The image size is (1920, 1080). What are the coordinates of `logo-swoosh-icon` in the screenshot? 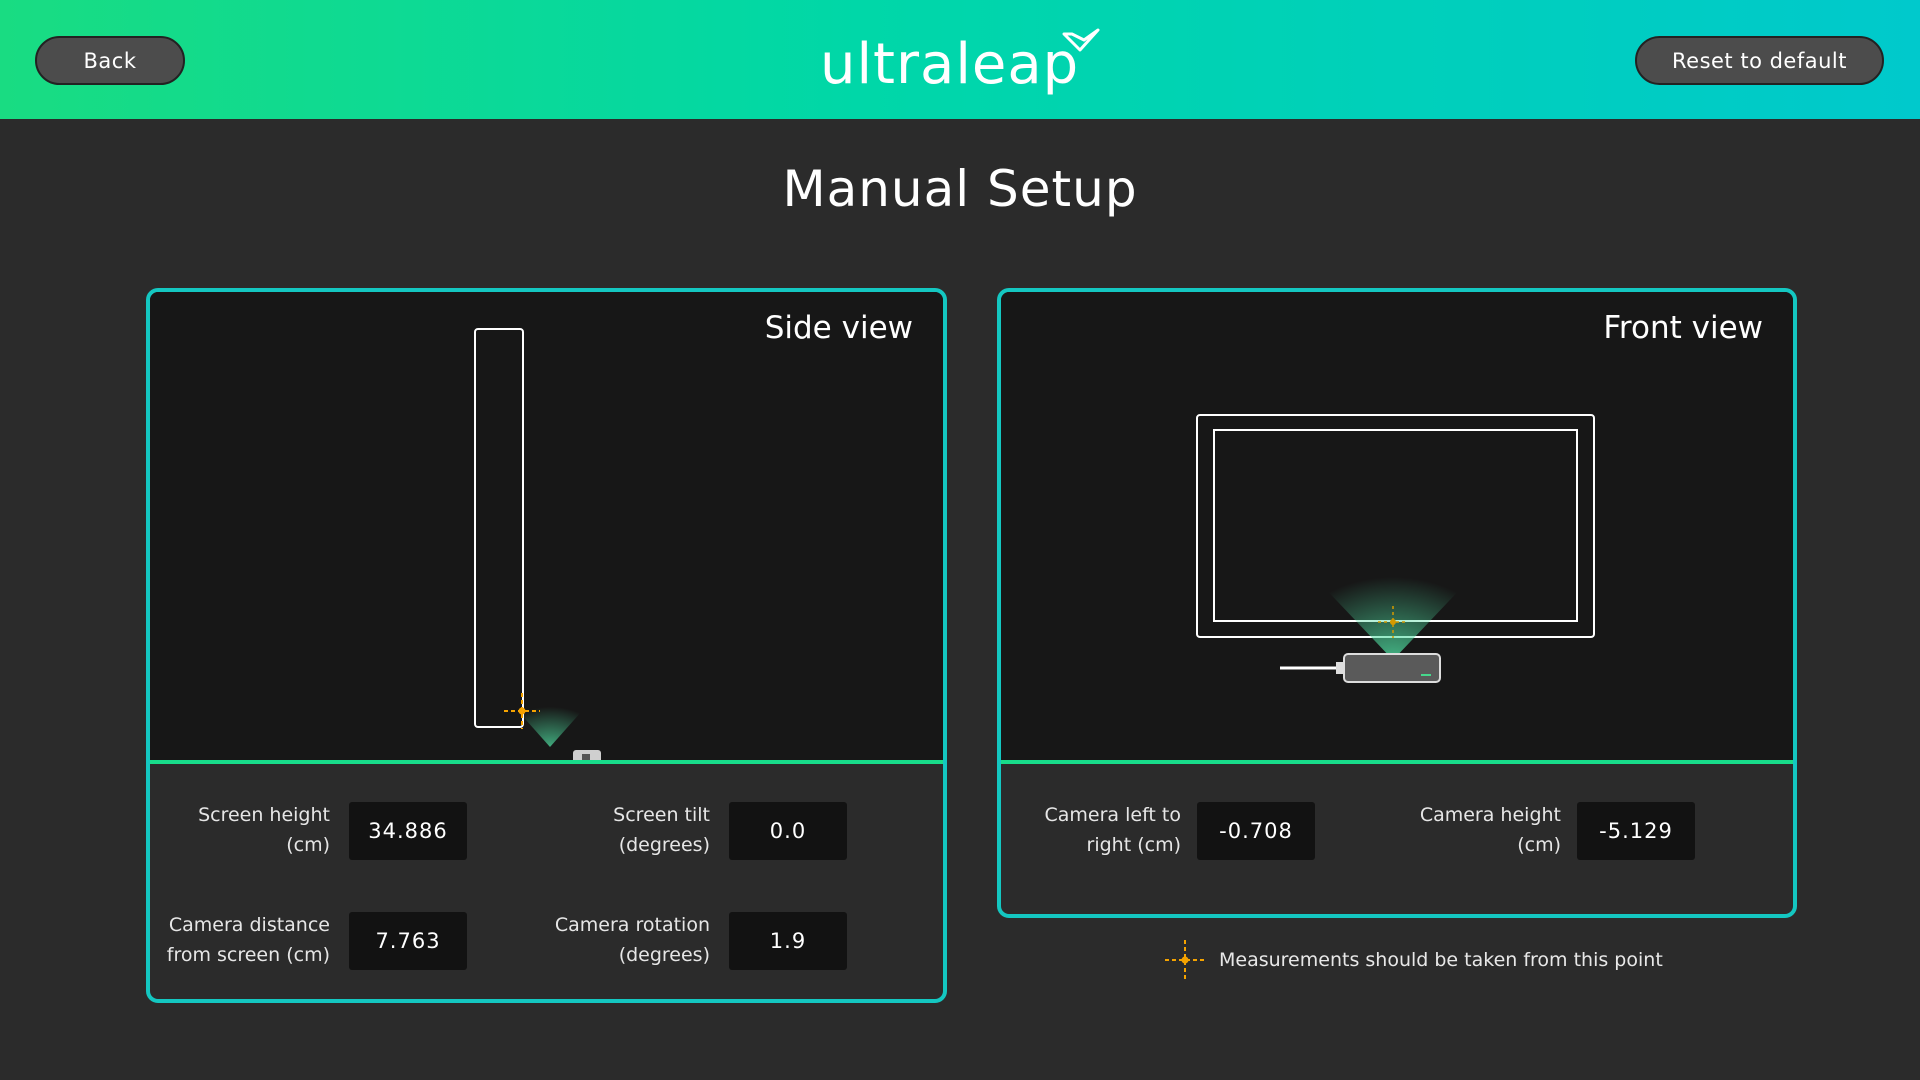 It's located at (1081, 40).